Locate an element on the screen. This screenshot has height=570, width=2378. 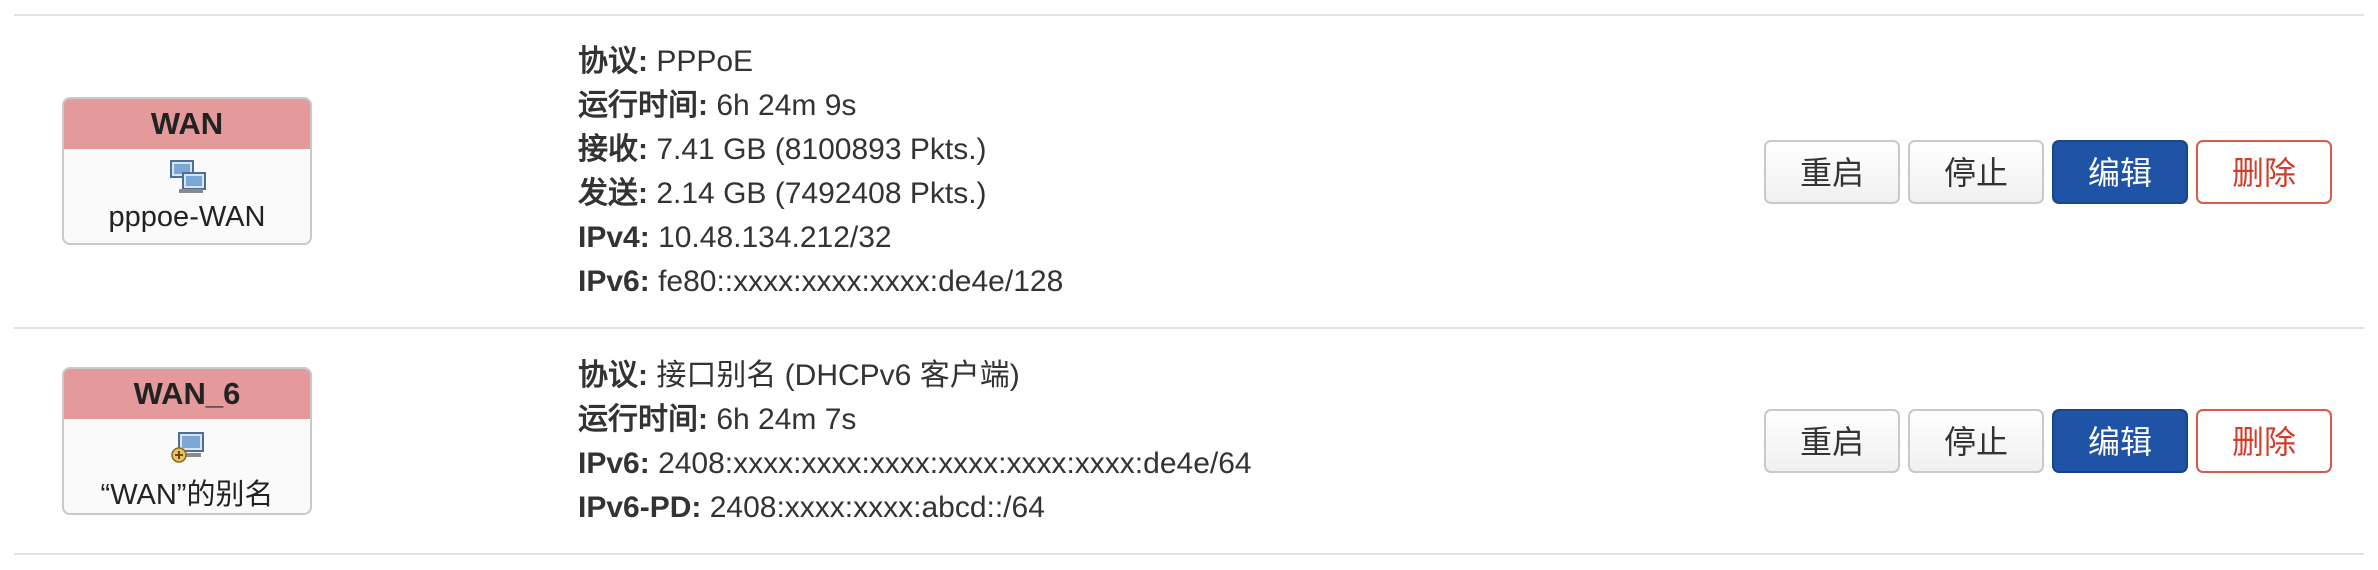
interface-badge-wan: WAN pppoe-WAN is located at coordinates (187, 171).